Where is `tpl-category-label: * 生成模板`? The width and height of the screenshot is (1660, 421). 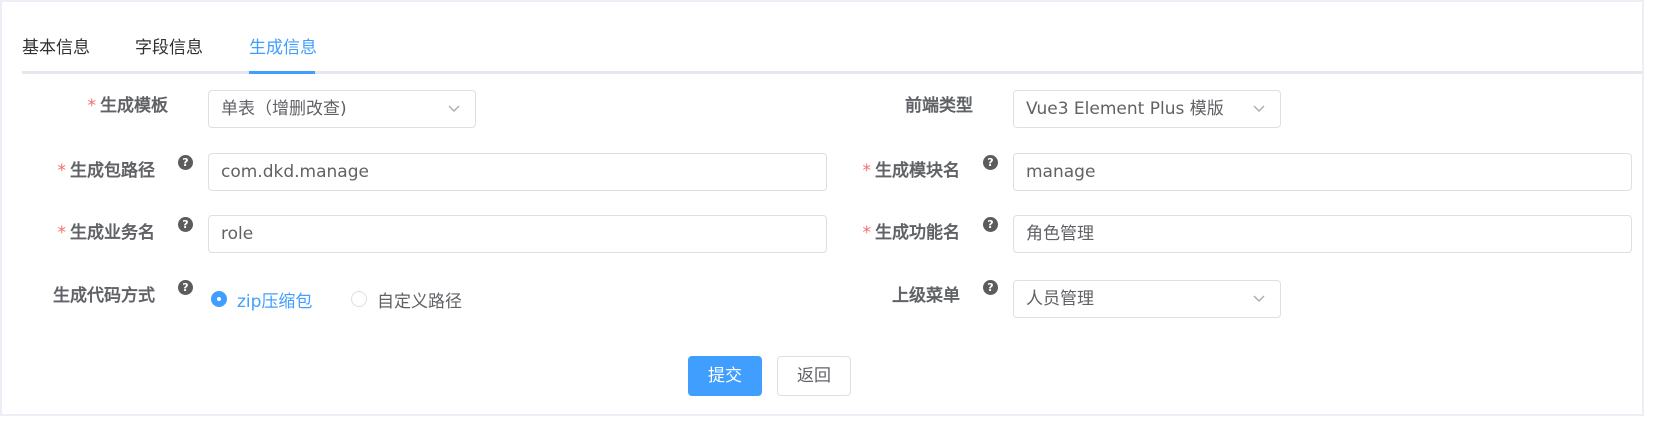
tpl-category-label: * 生成模板 is located at coordinates (128, 106).